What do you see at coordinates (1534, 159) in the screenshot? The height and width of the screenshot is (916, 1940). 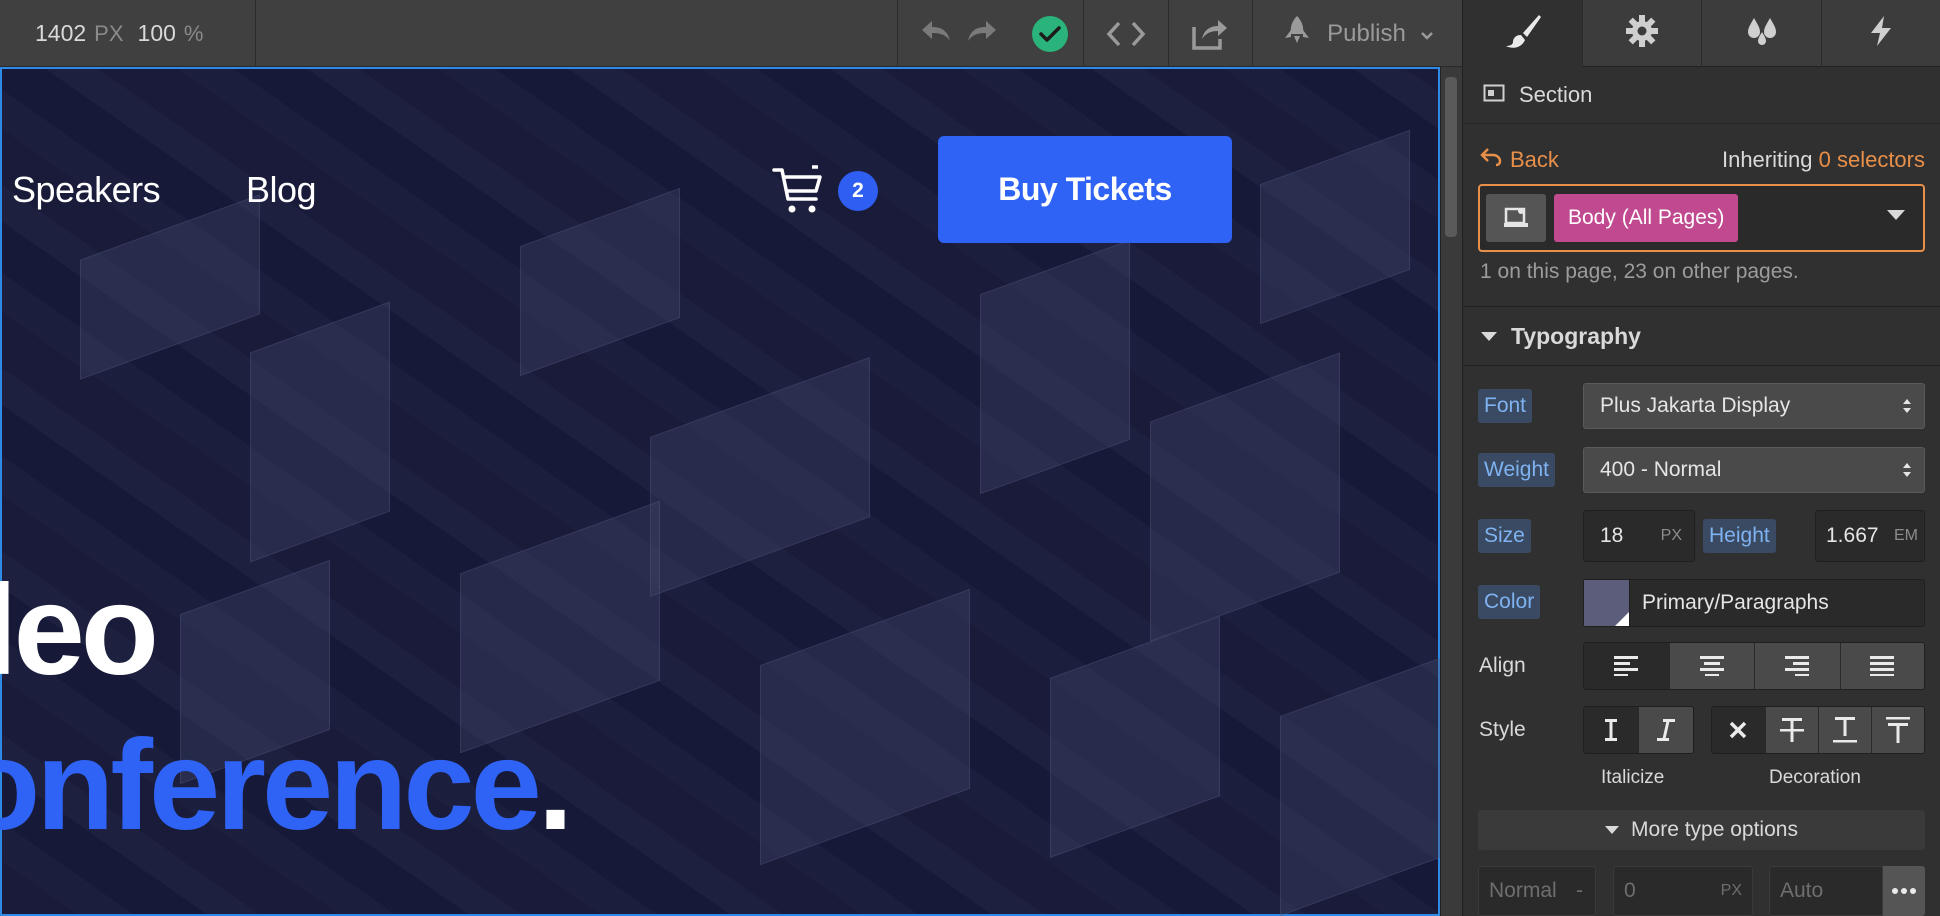 I see `back-label: Back` at bounding box center [1534, 159].